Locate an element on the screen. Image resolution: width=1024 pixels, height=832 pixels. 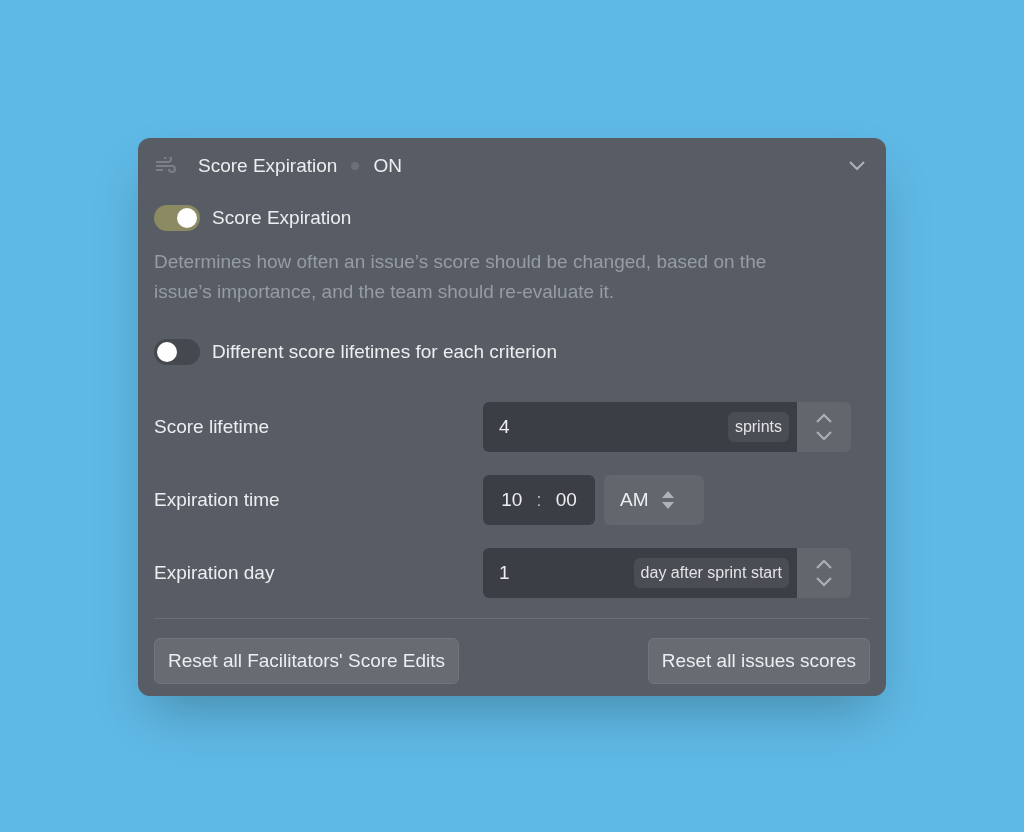
unit-label: day after sprint start is located at coordinates (711, 573).